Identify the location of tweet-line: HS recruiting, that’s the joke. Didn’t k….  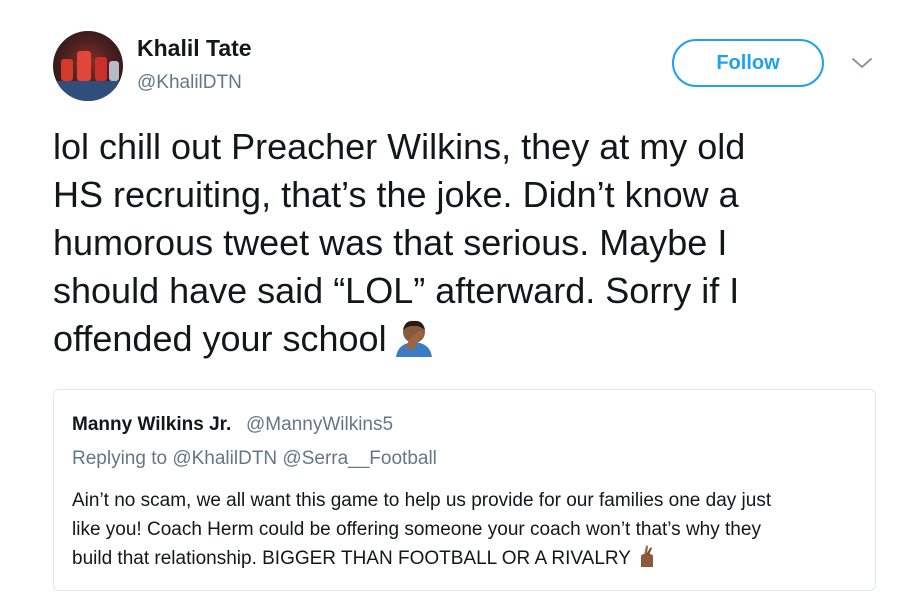
(396, 194).